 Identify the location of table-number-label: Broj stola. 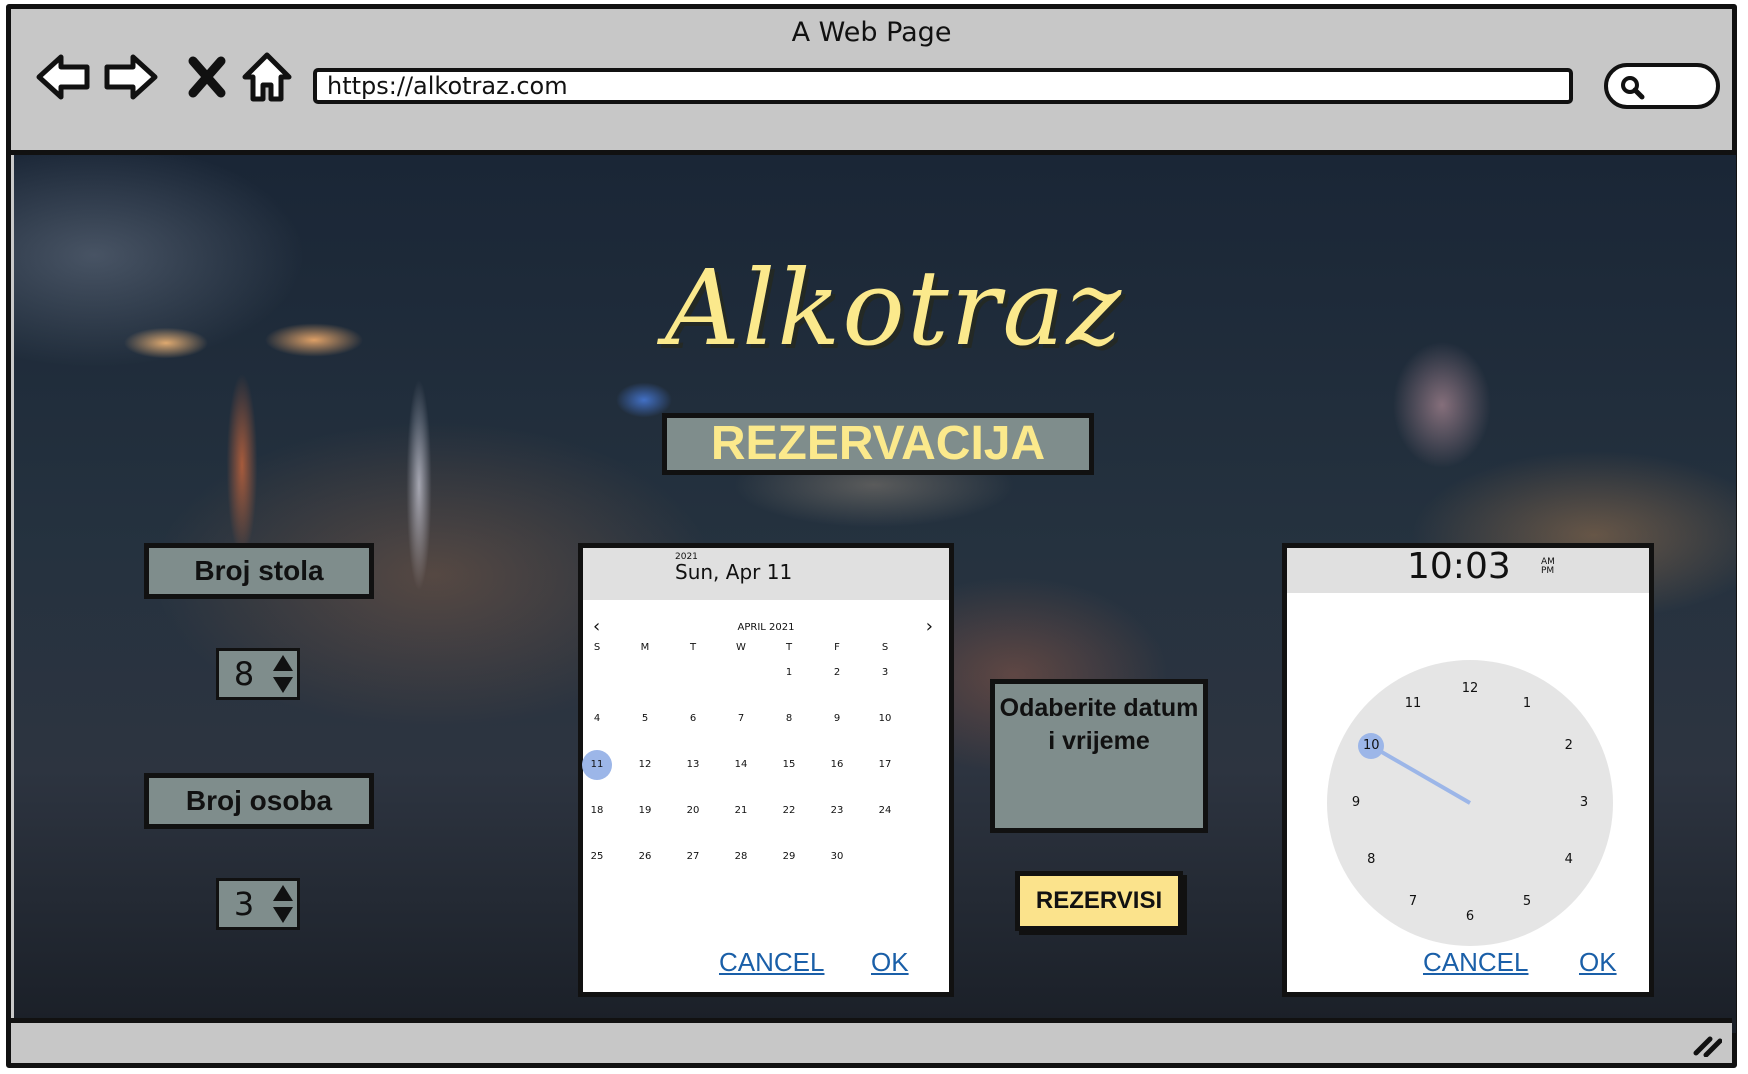
(259, 571).